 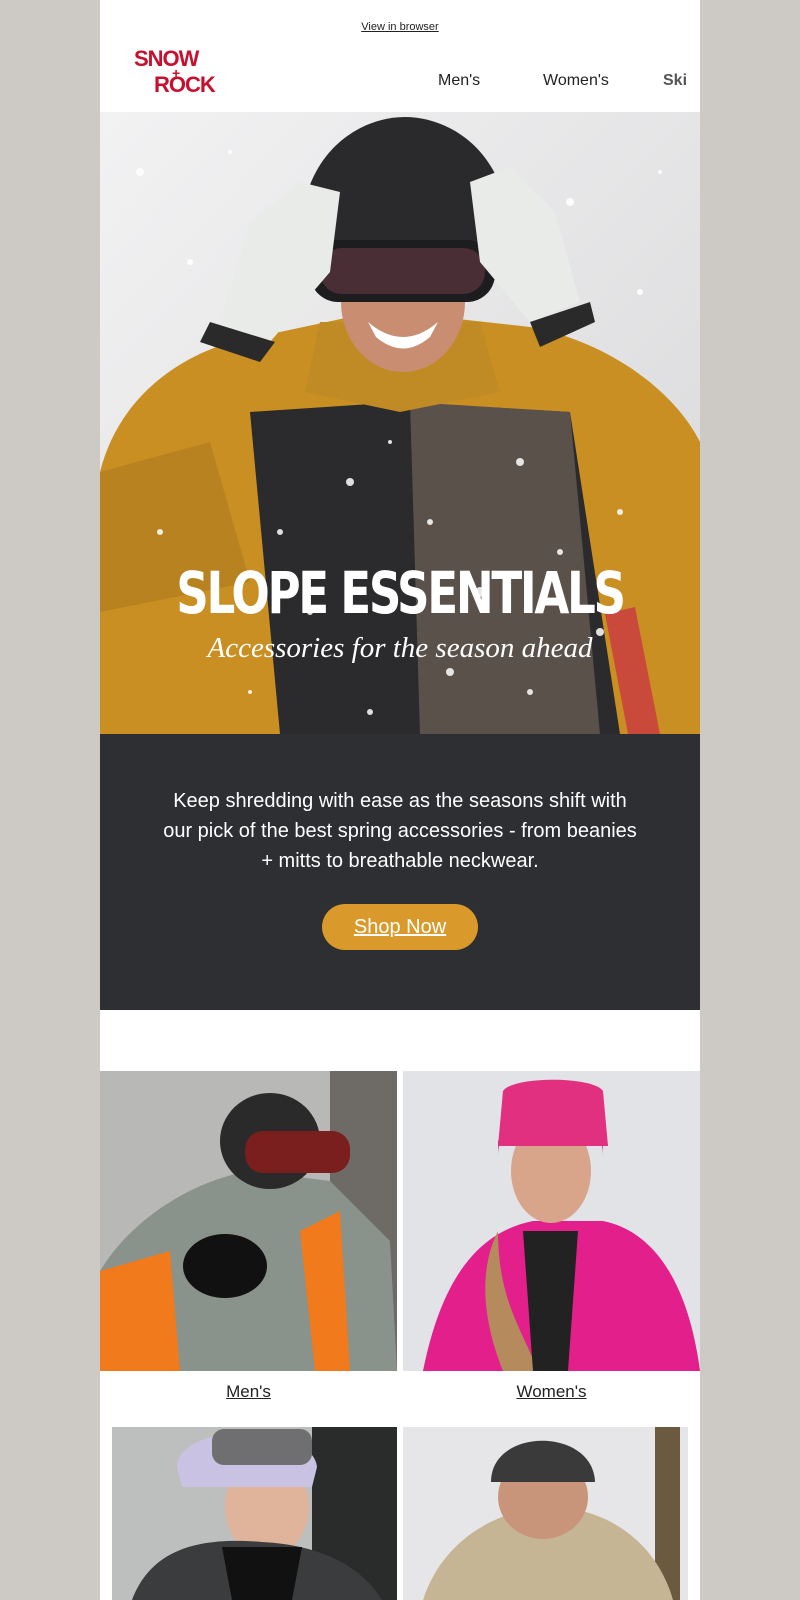 I want to click on nav-womens: Women's, so click(x=576, y=83).